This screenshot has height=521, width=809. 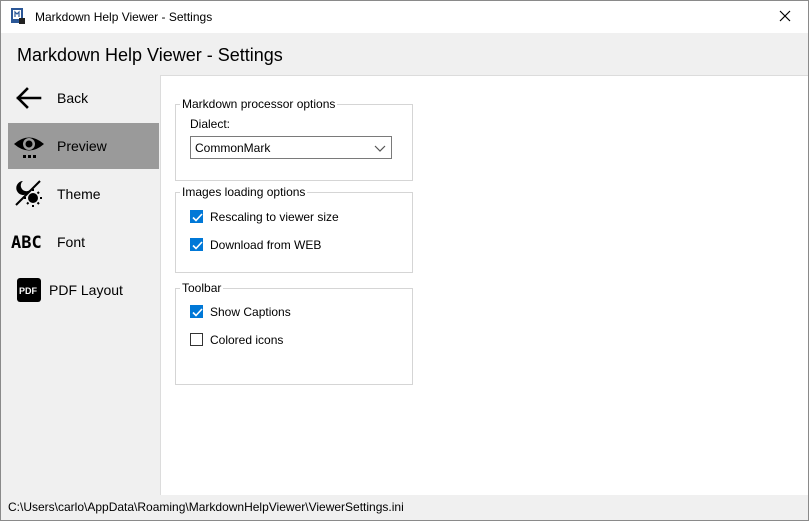 I want to click on window-title: Markdown Help Viewer - Settings, so click(x=124, y=17).